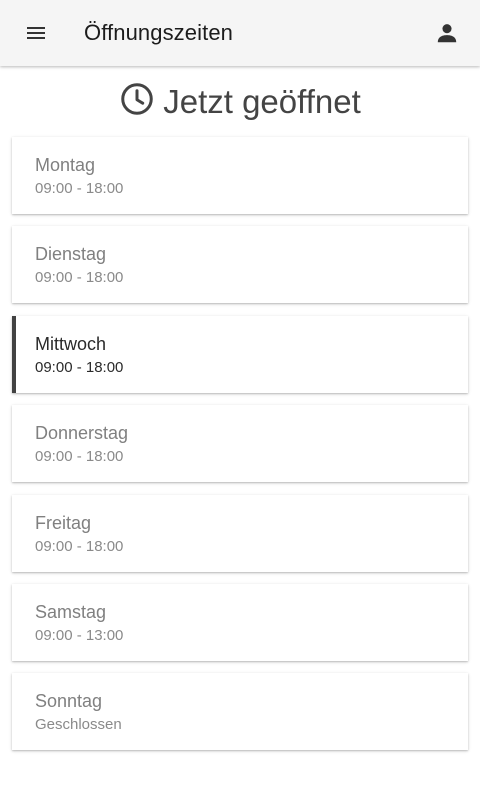 The width and height of the screenshot is (480, 800). Describe the element at coordinates (63, 522) in the screenshot. I see `day-name: Freitag` at that location.